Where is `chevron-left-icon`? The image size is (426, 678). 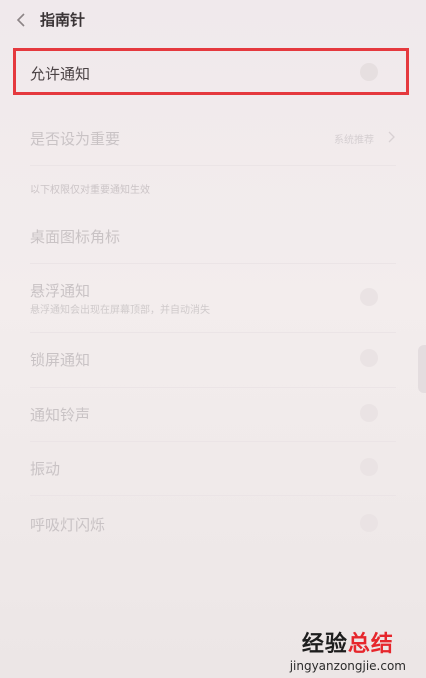 chevron-left-icon is located at coordinates (20, 20).